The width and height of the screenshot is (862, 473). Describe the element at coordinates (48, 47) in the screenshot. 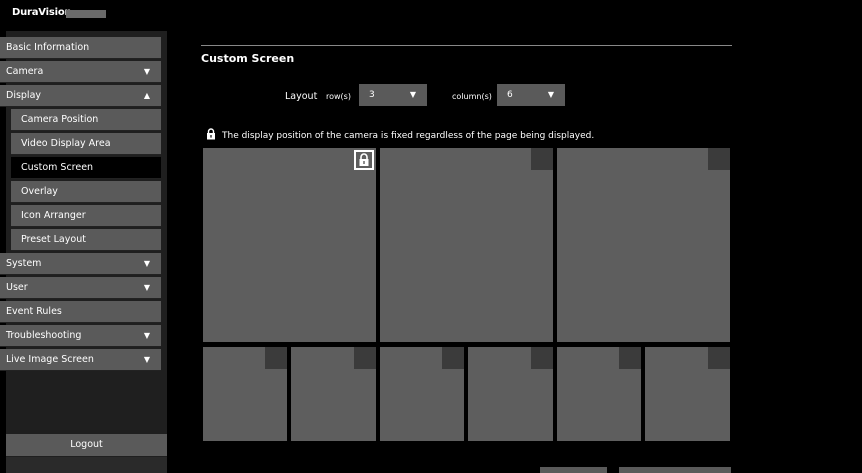

I see `sidebar-item-label: Basic Information` at that location.